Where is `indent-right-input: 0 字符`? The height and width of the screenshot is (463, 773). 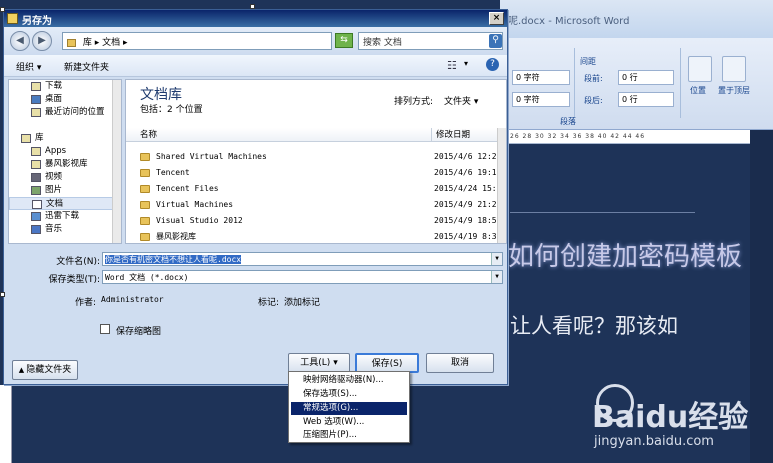
indent-right-input: 0 字符 is located at coordinates (541, 99).